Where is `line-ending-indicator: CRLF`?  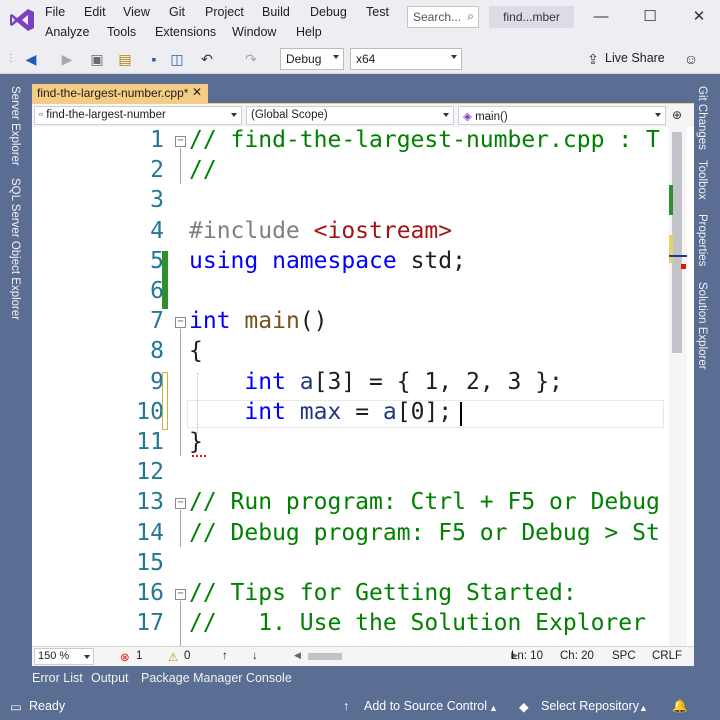 line-ending-indicator: CRLF is located at coordinates (667, 656).